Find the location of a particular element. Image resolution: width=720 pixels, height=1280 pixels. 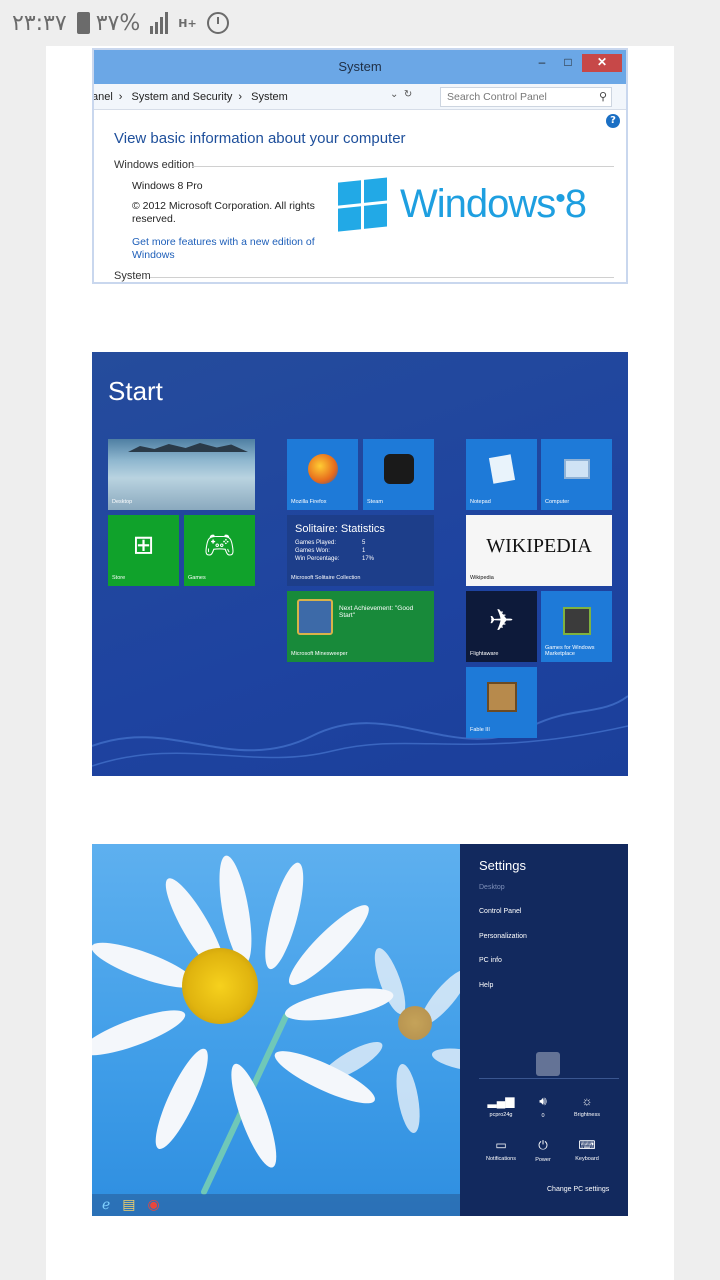

tile-flightaware: ✈ Flightaware is located at coordinates (501, 626).